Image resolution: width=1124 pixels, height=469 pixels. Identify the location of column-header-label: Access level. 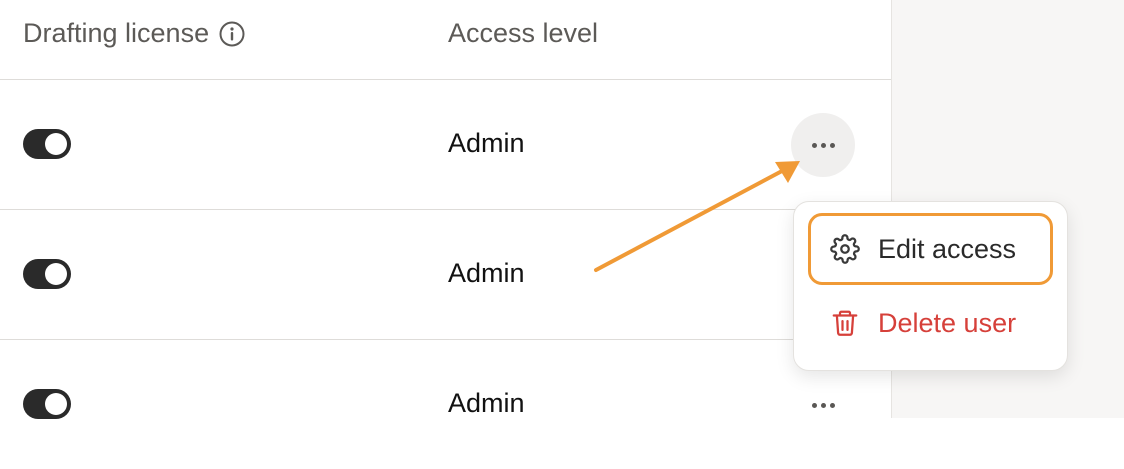
(523, 33).